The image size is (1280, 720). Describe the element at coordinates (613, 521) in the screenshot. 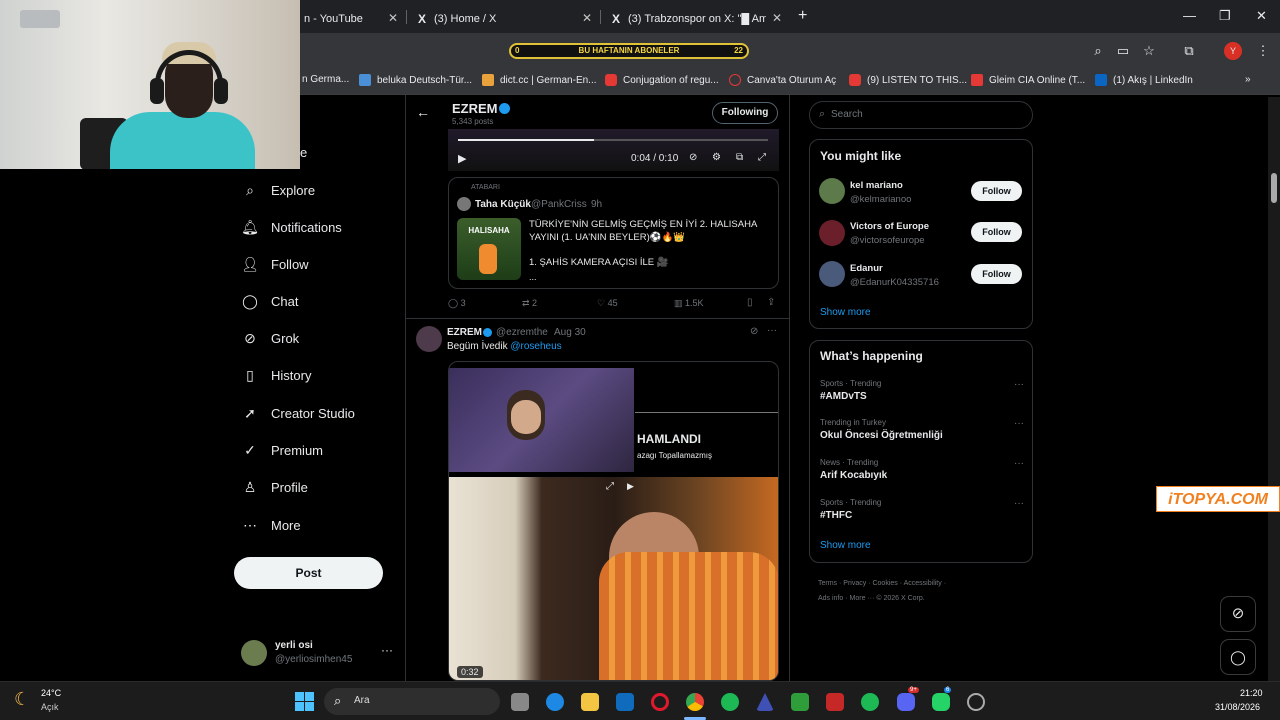

I see `tweet-media: HAMLANDI azagı Topallamazmış ⤢ ▶ 0:32` at that location.